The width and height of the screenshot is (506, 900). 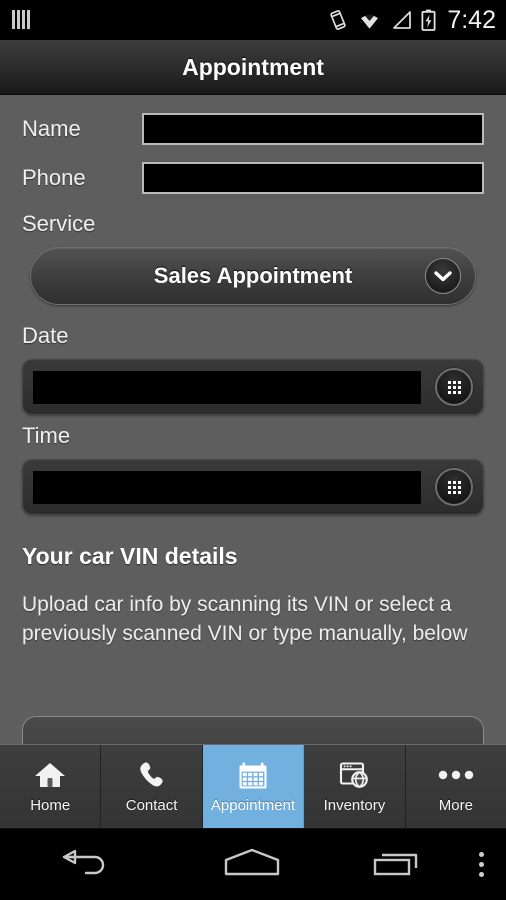 I want to click on battery-charging-icon, so click(x=428, y=20).